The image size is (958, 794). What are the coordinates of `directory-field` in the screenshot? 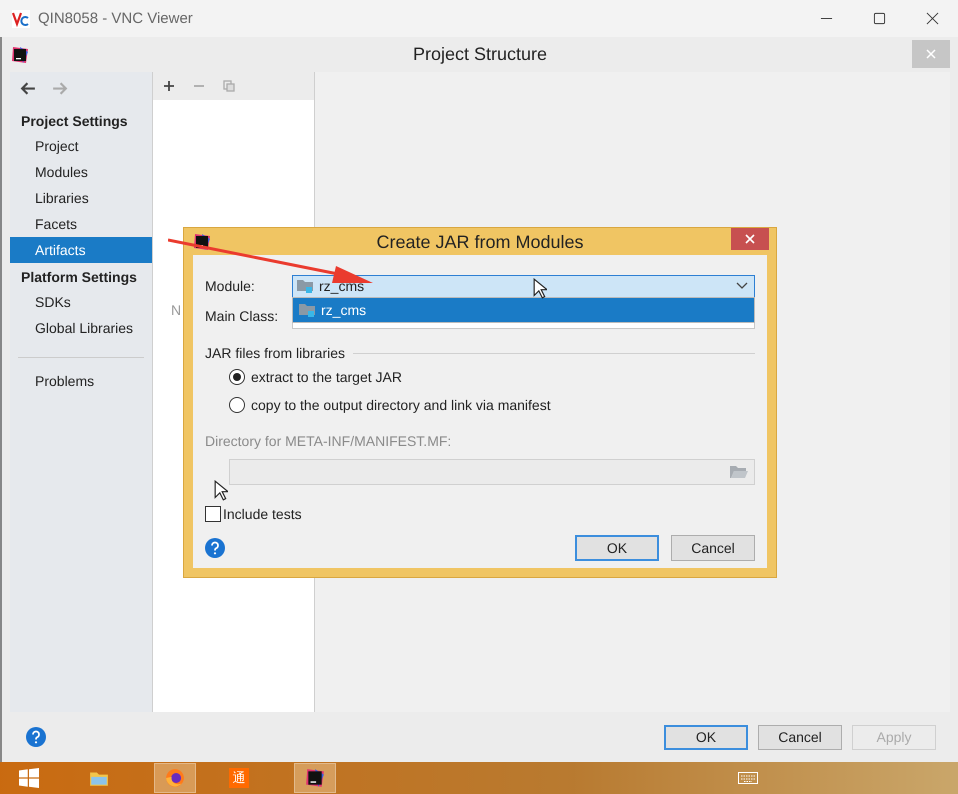 It's located at (492, 472).